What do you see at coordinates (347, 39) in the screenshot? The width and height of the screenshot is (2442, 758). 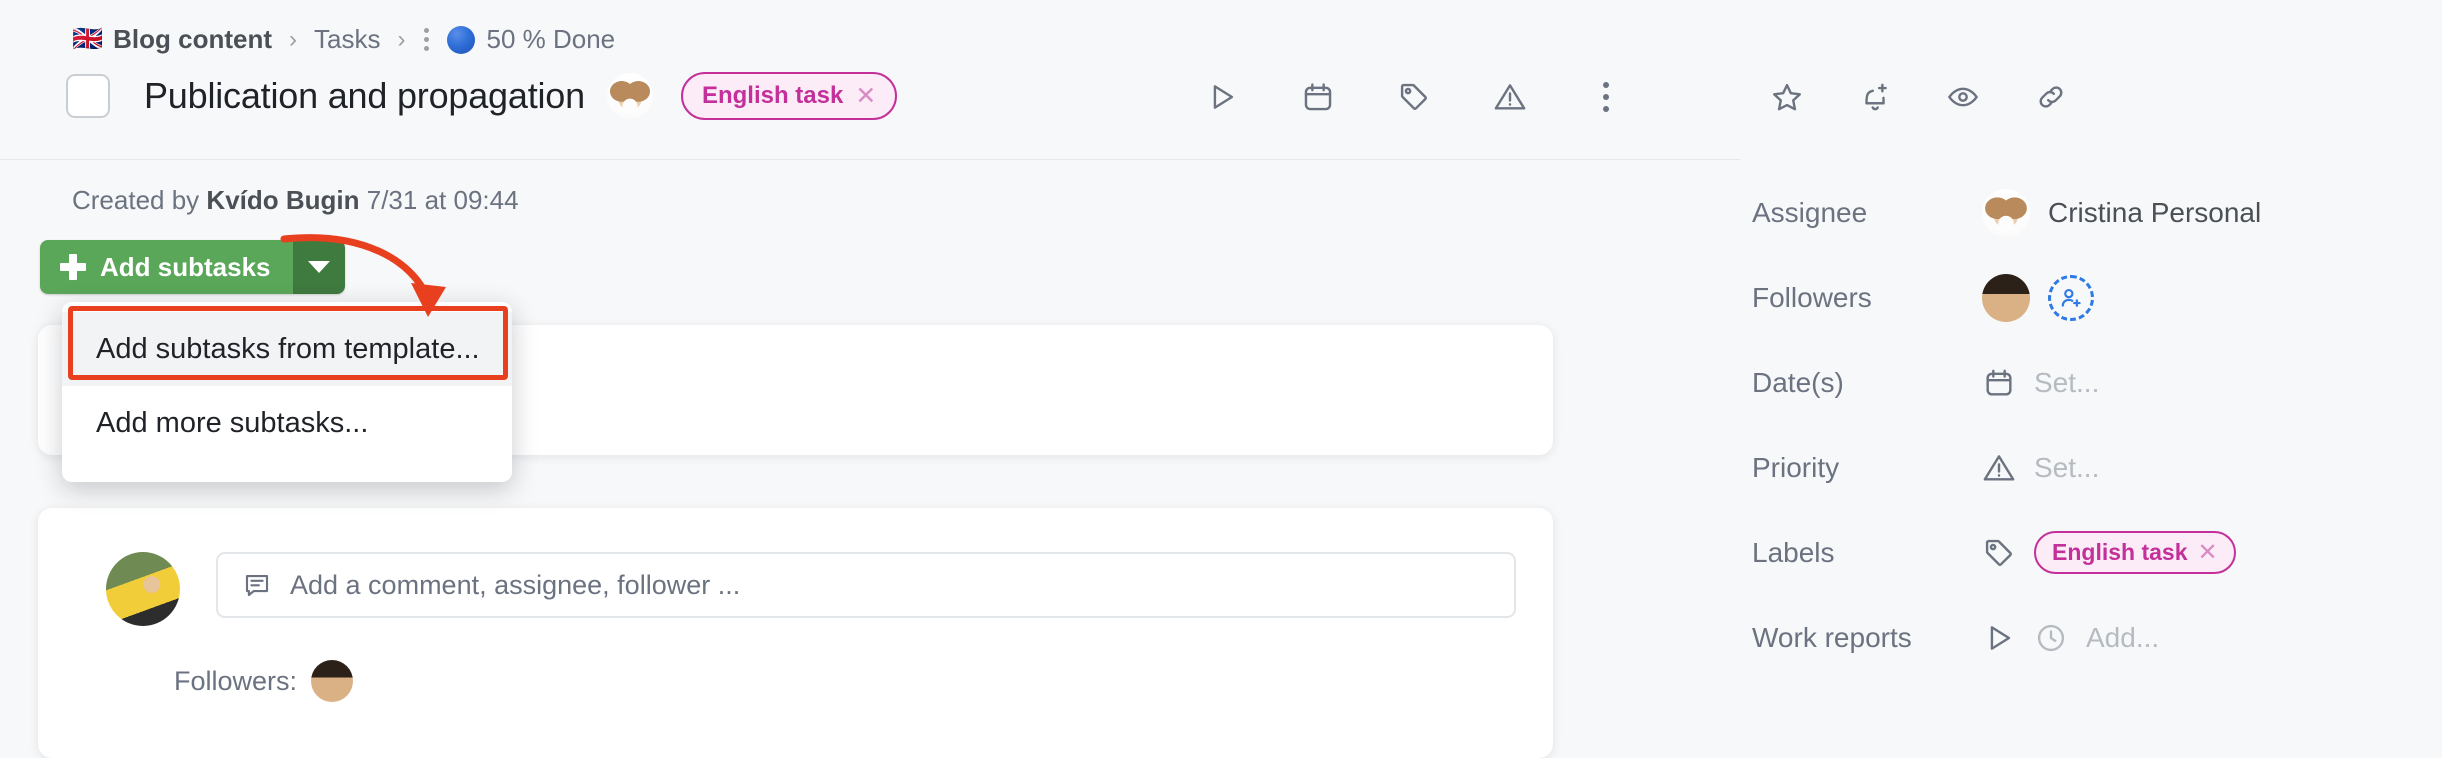 I see `breadcrumb-section: Tasks` at bounding box center [347, 39].